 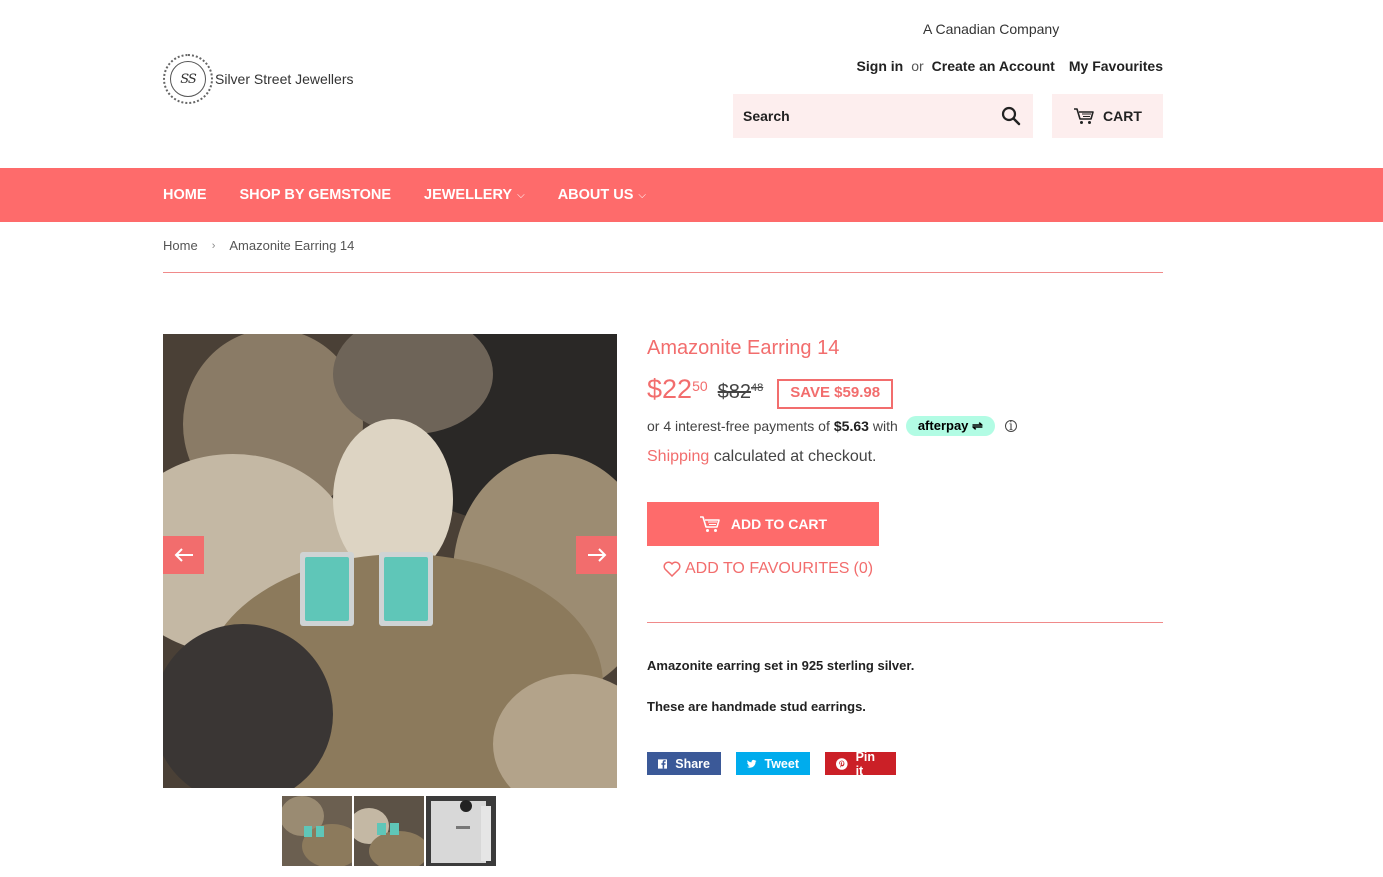 I want to click on nav-item-label: SHOP BY GEMSTONE, so click(x=315, y=195).